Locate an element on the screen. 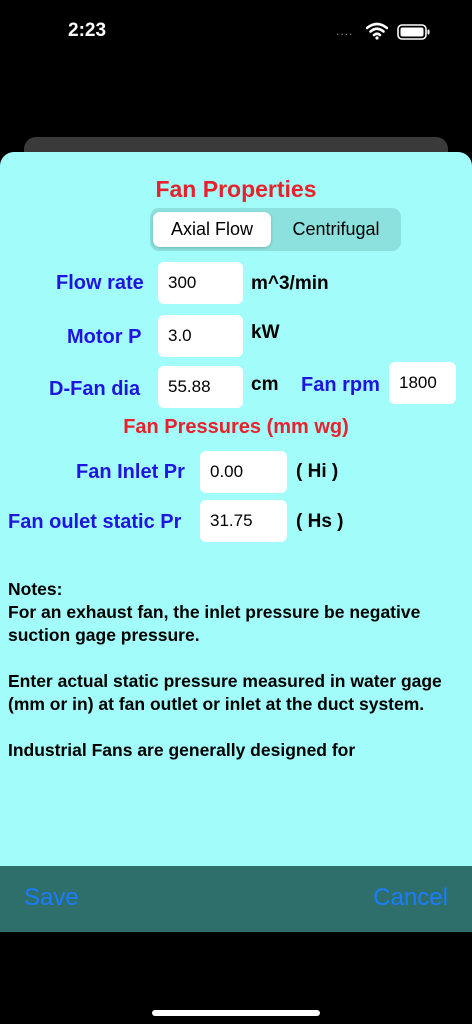 The width and height of the screenshot is (472, 1024). notes-heading: Notes: is located at coordinates (35, 589).